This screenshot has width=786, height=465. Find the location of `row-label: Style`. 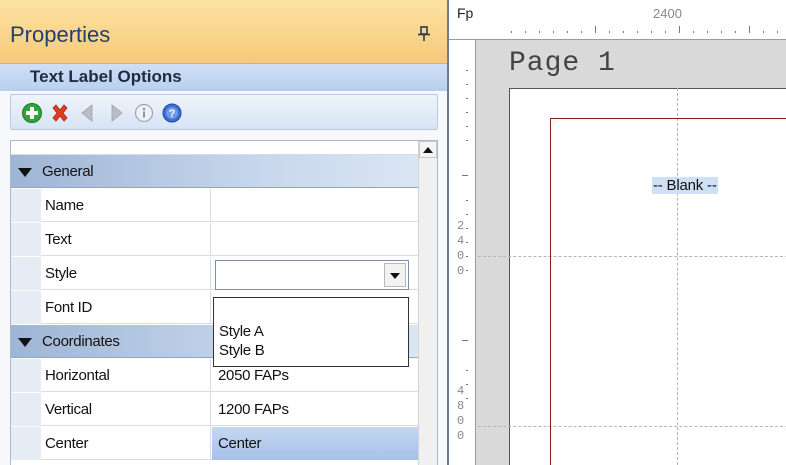

row-label: Style is located at coordinates (111, 273).